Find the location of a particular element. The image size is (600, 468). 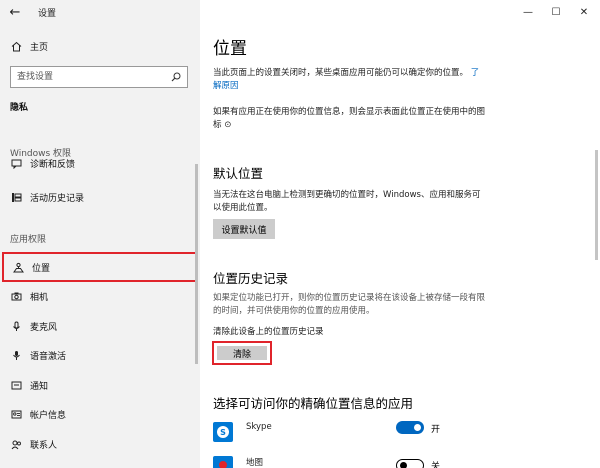

notification-icon is located at coordinates (16, 385).